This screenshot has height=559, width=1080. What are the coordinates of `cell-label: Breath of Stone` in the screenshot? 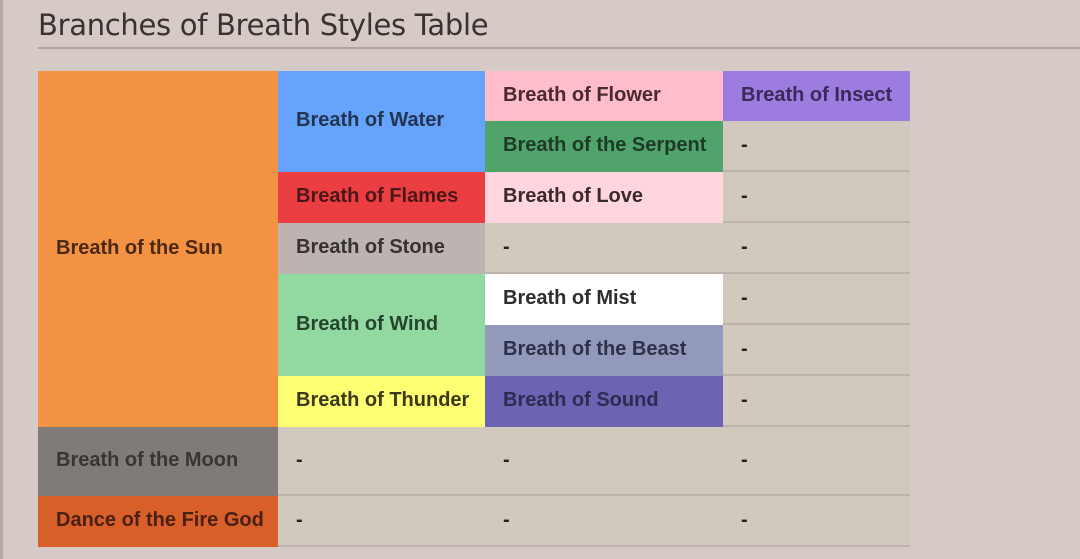 It's located at (370, 247).